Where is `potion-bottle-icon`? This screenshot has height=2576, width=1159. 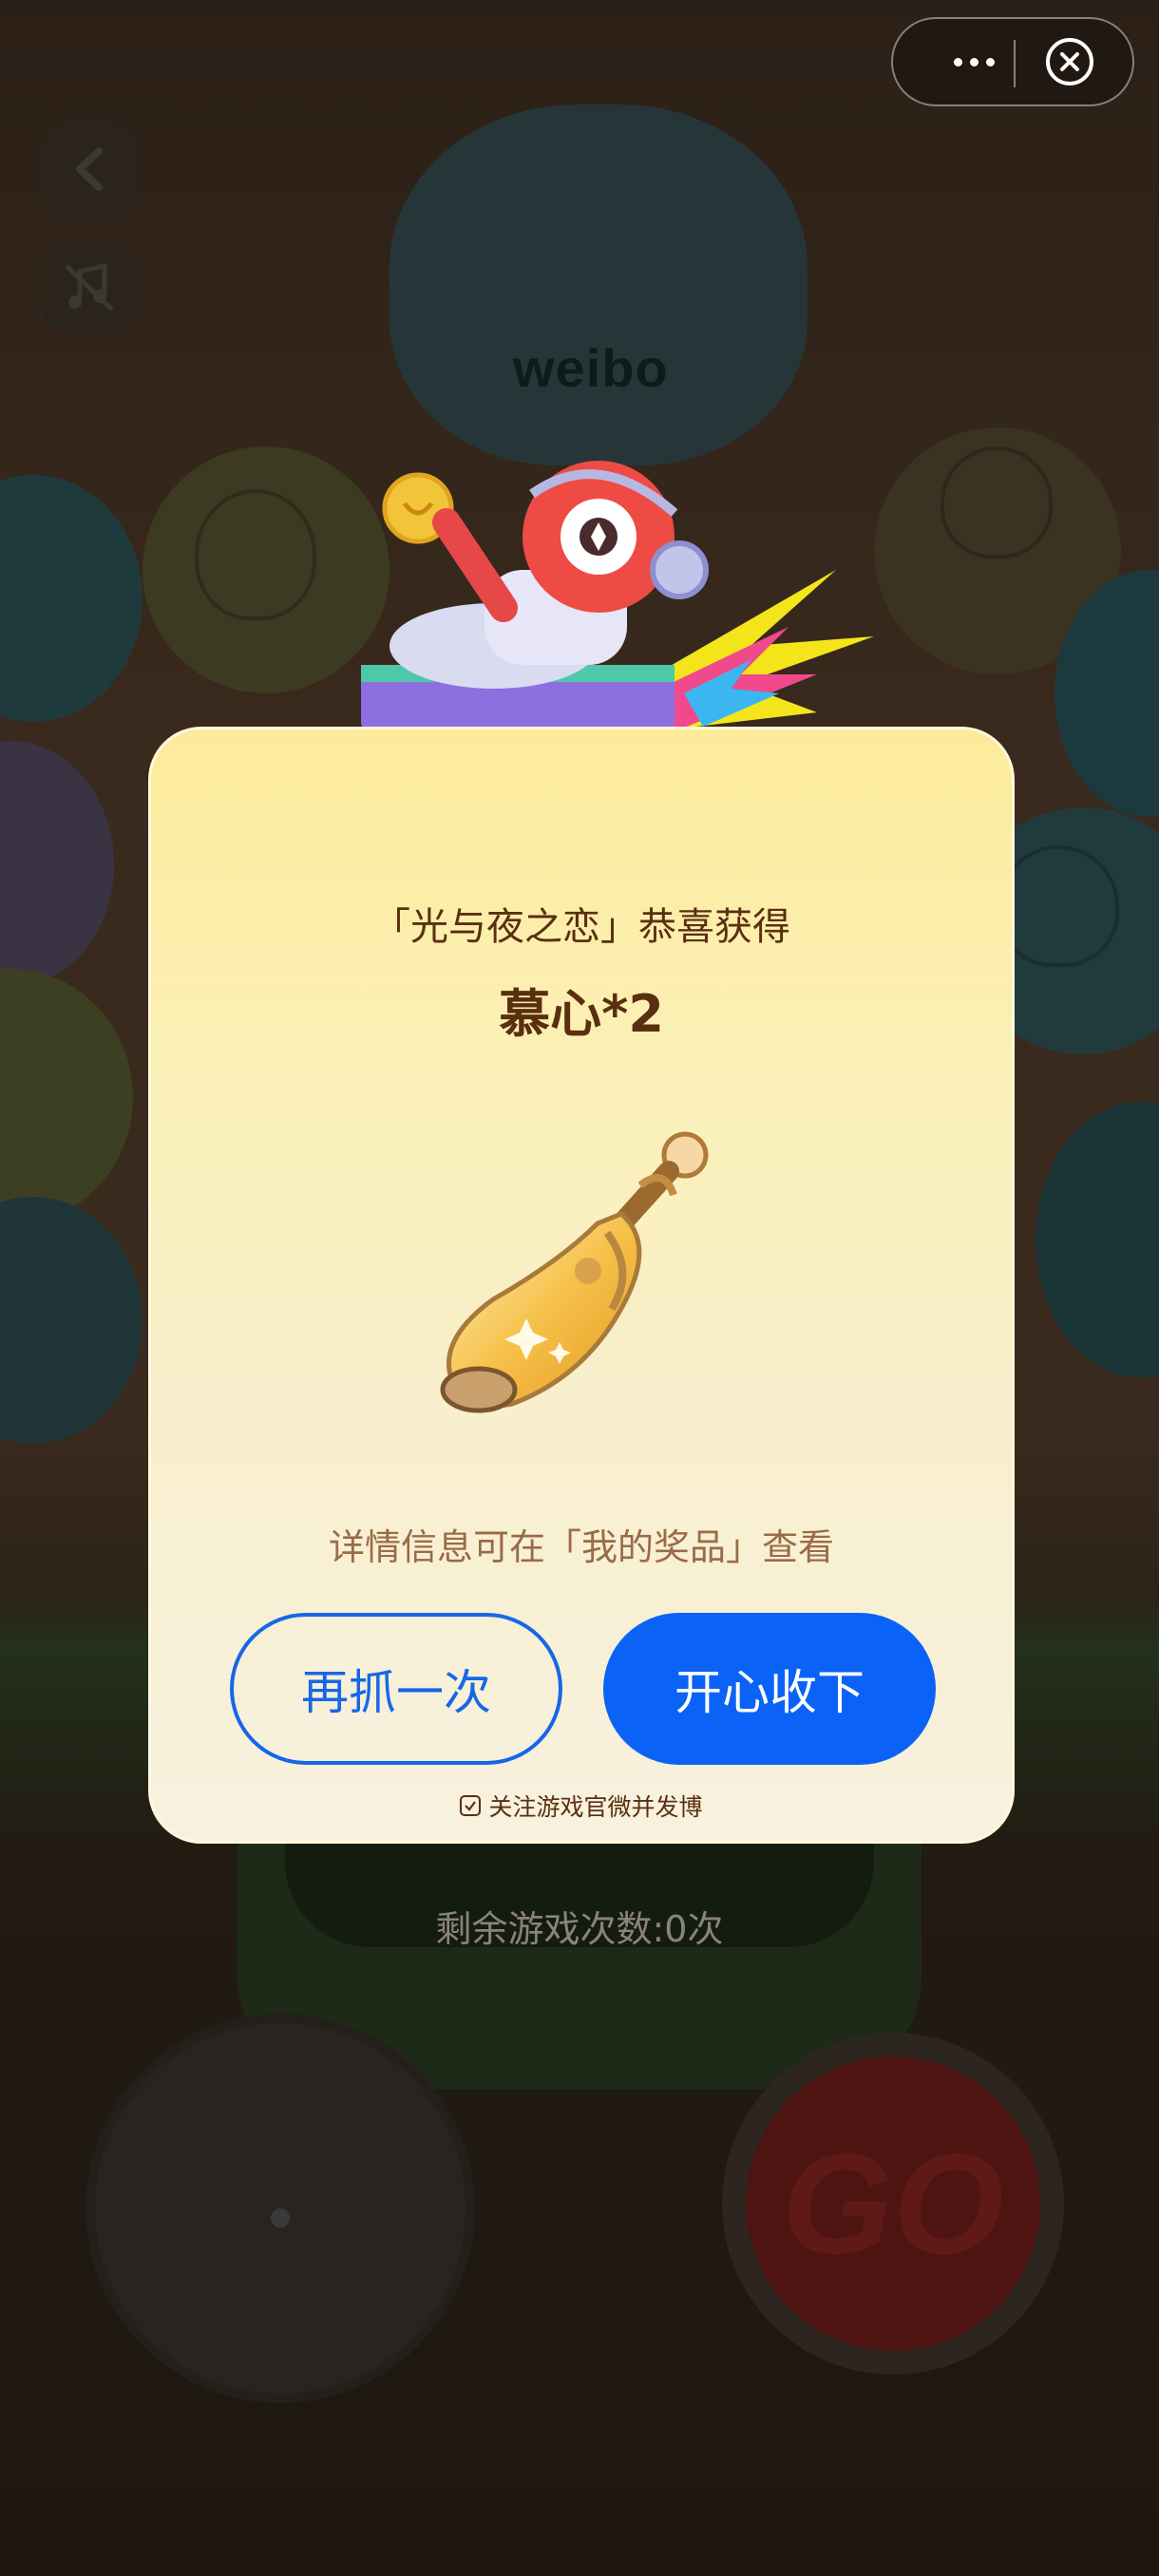 potion-bottle-icon is located at coordinates (574, 1272).